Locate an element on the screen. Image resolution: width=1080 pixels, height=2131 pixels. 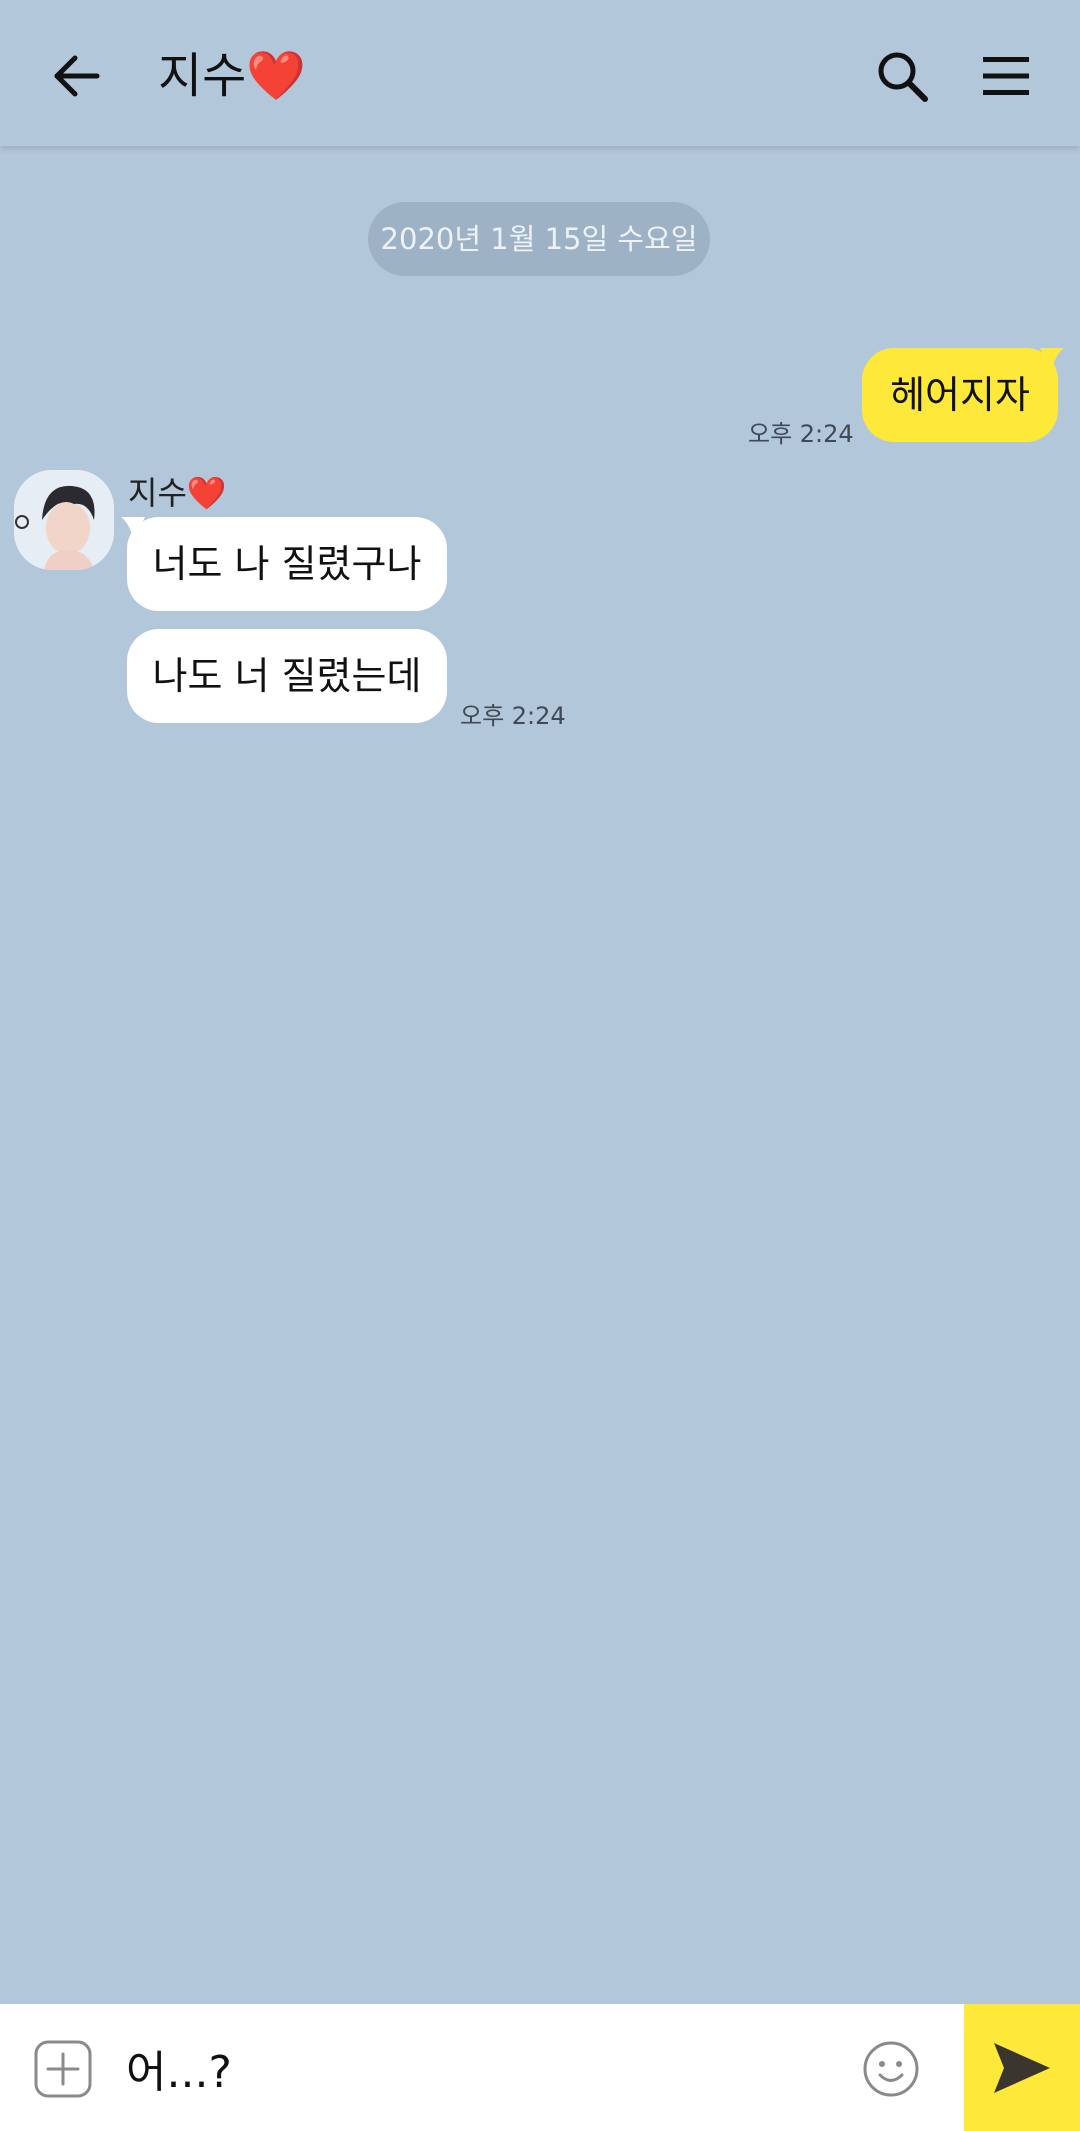
date-divider: 2020년 1월 15일 수요일 is located at coordinates (539, 239).